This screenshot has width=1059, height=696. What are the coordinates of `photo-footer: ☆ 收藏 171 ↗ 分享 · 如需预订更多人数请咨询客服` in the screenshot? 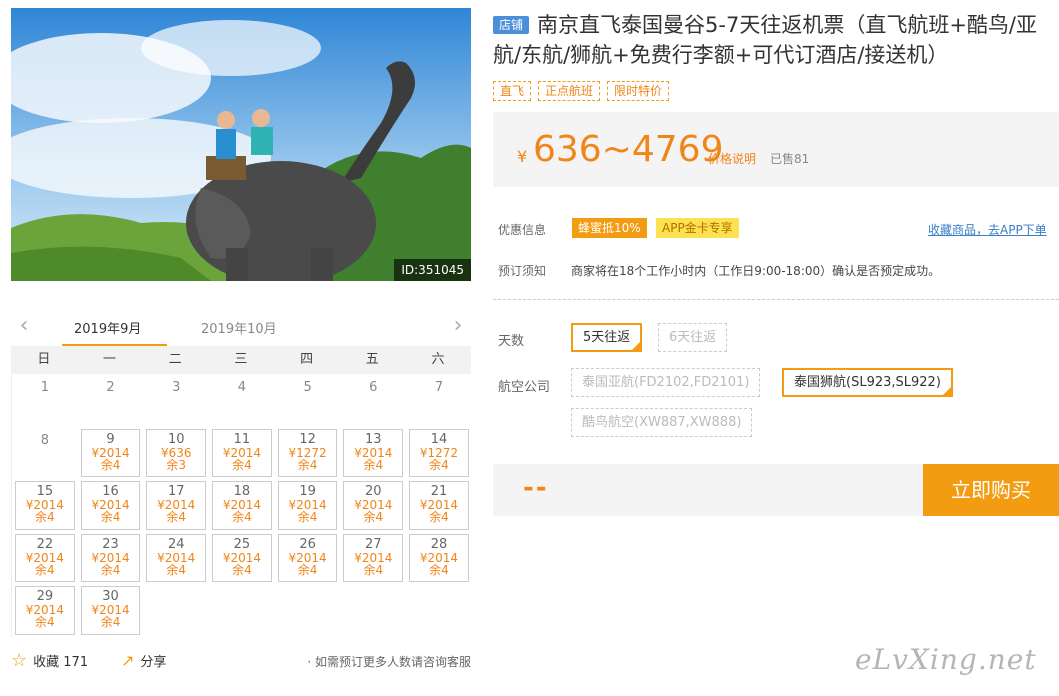 It's located at (241, 663).